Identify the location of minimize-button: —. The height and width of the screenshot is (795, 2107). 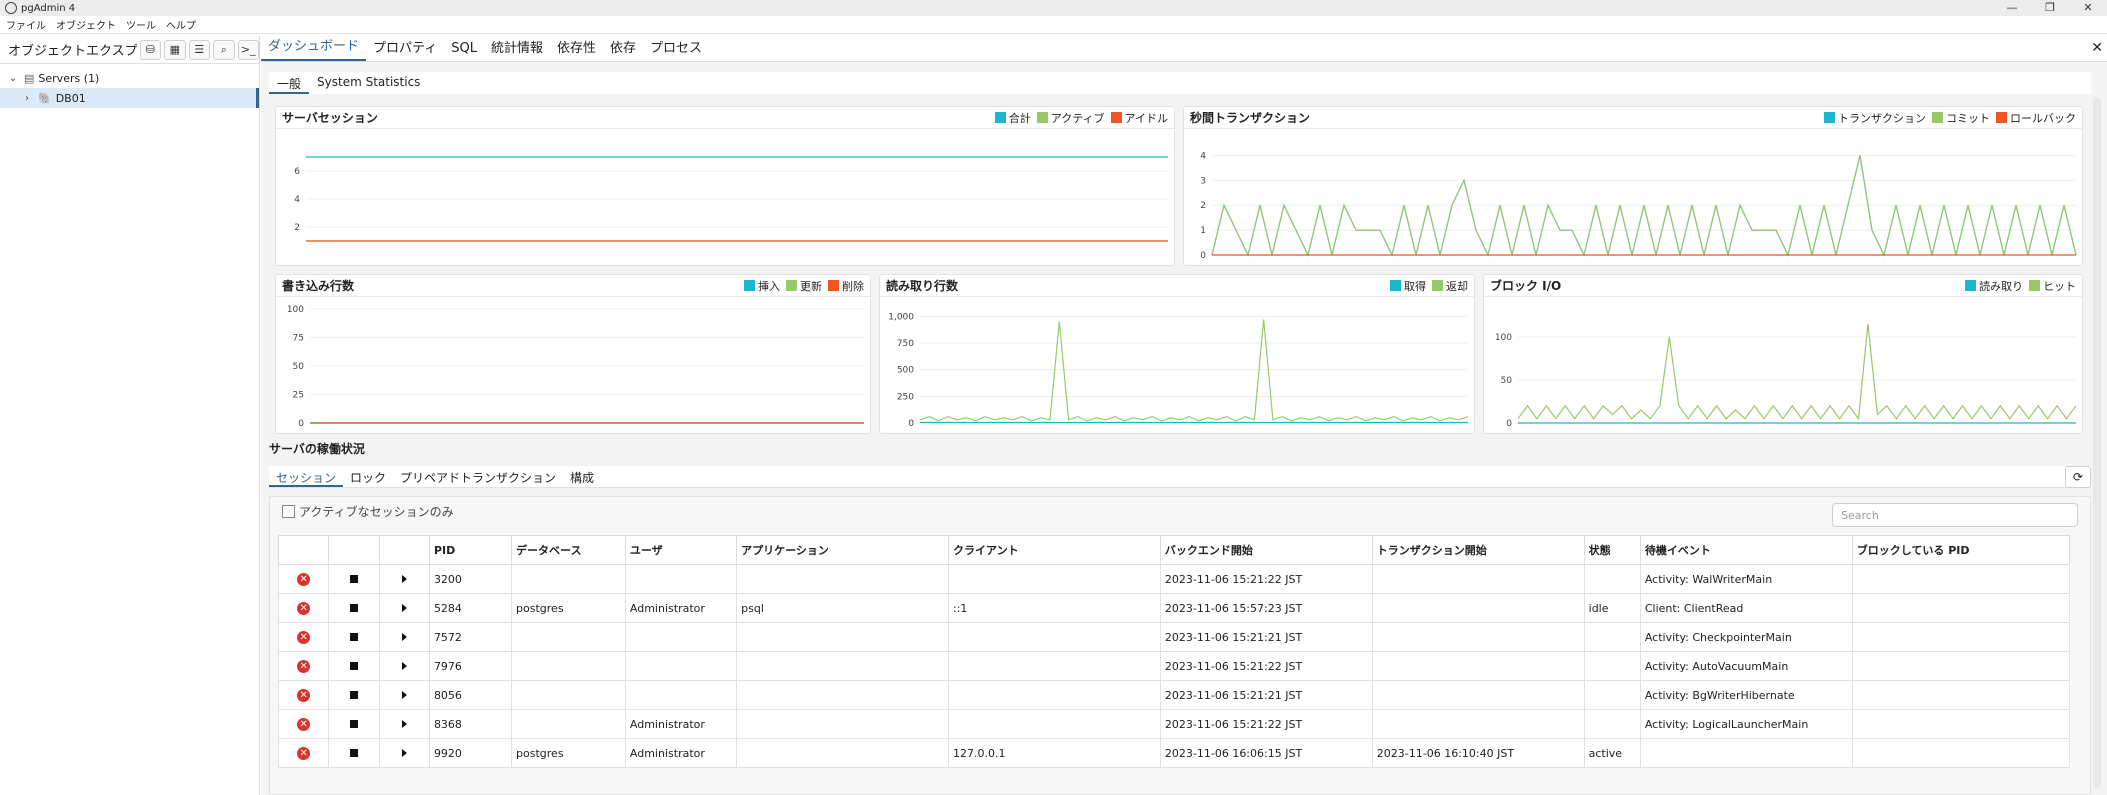
(2012, 8).